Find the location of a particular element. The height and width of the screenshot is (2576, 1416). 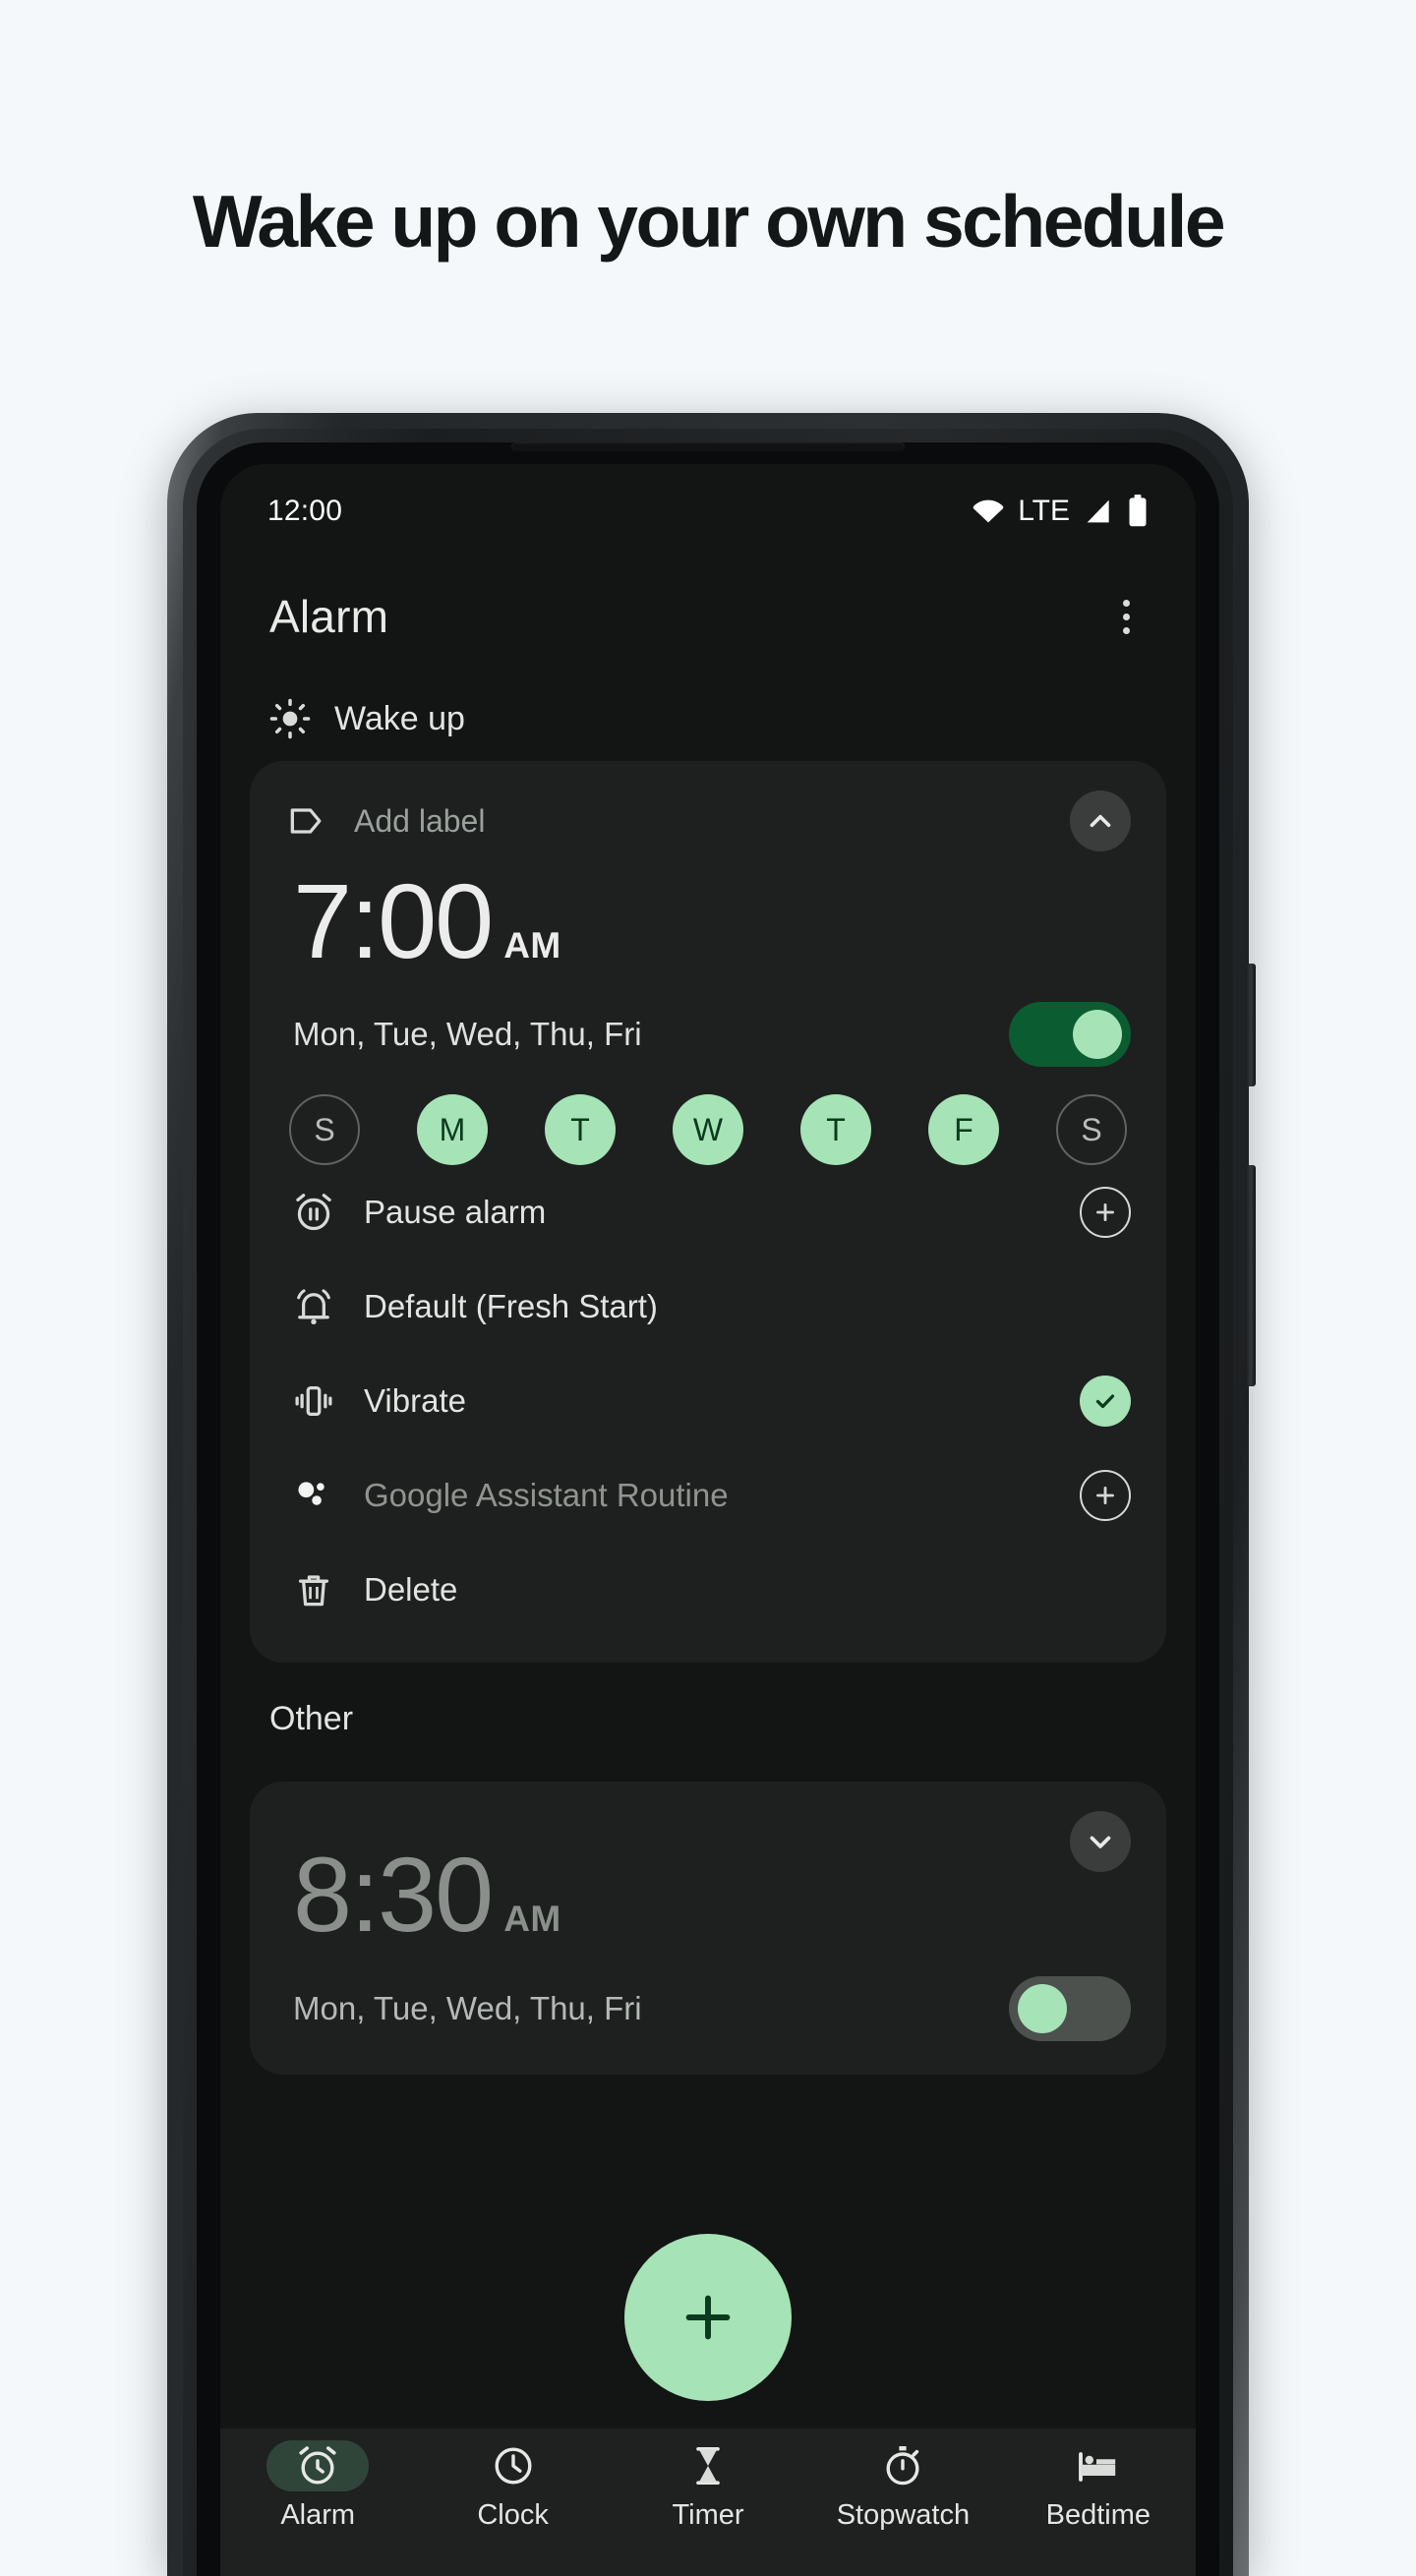

nav-label: Stopwatch is located at coordinates (903, 2515).